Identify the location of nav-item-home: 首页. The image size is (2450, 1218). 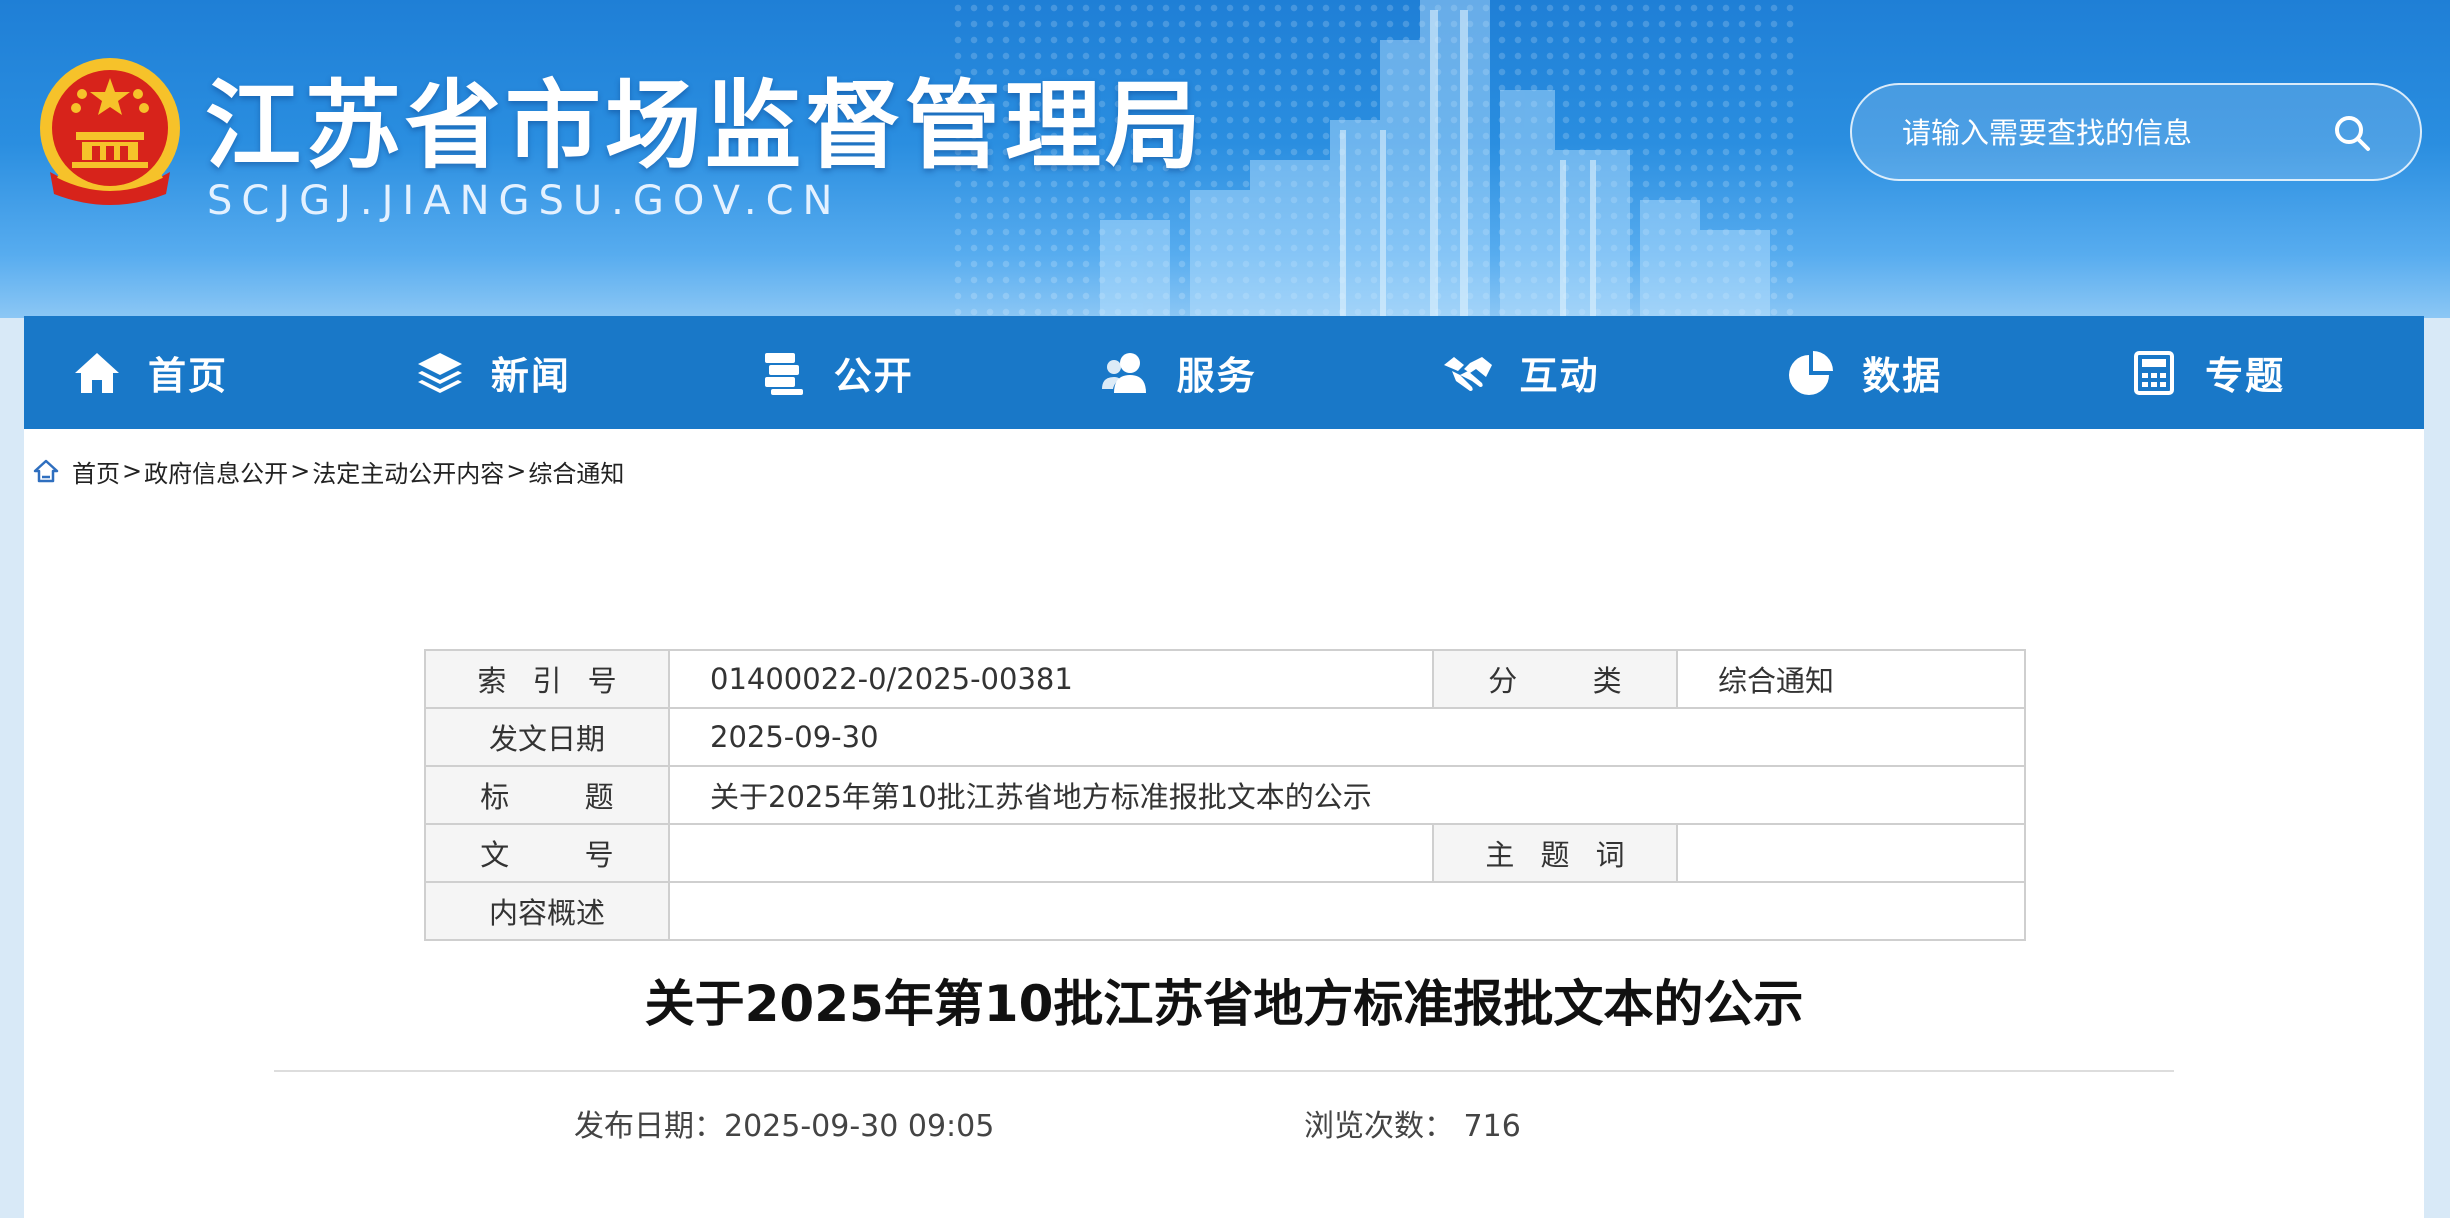
(195, 372).